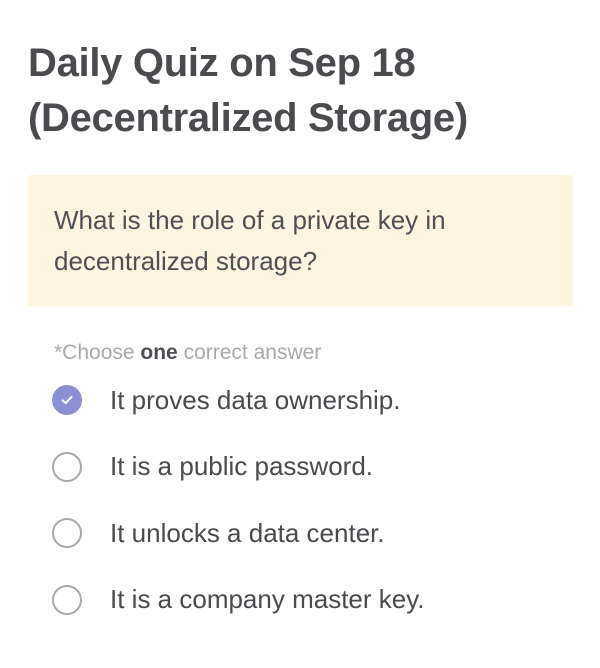 The image size is (600, 668). I want to click on answer-option-label: It unlocks a data center., so click(247, 532).